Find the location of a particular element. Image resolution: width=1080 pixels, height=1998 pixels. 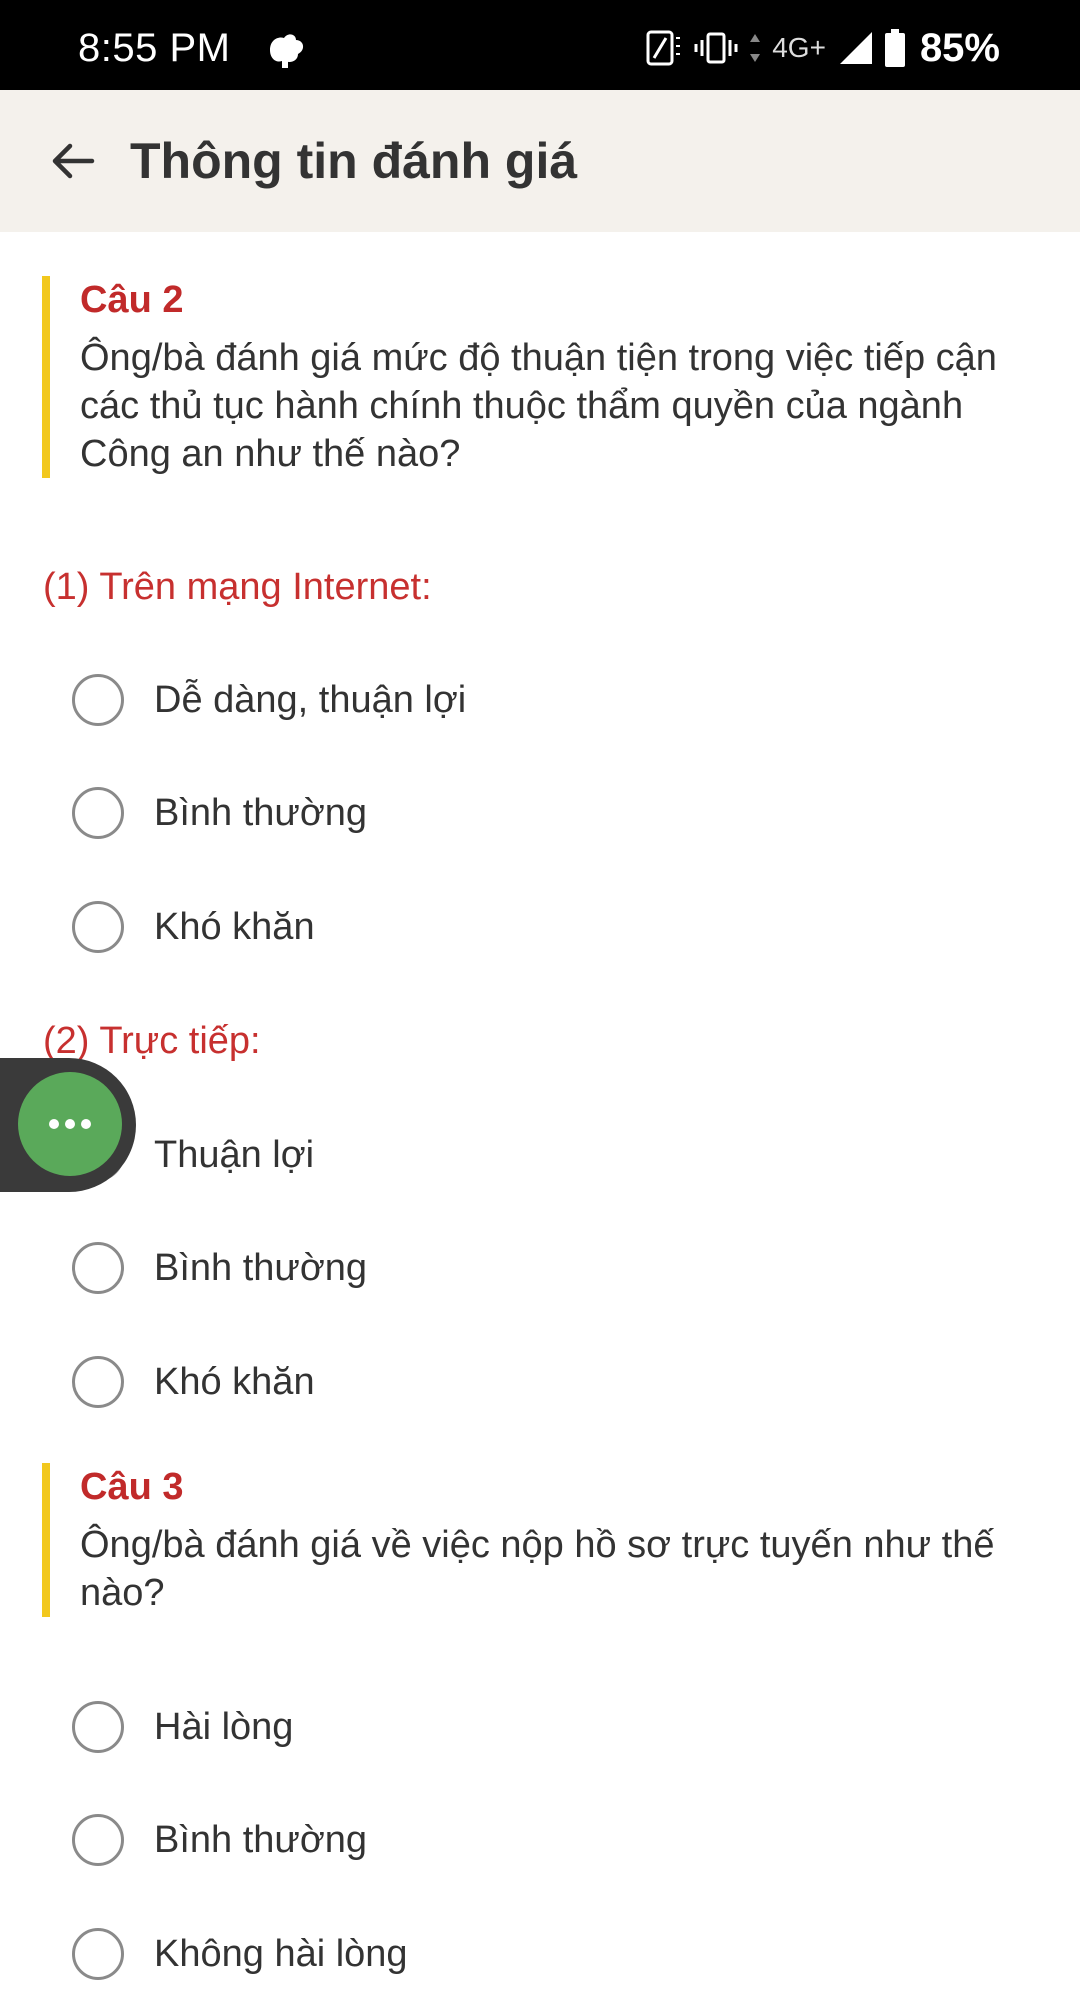

battery-percent: 85% is located at coordinates (959, 47).